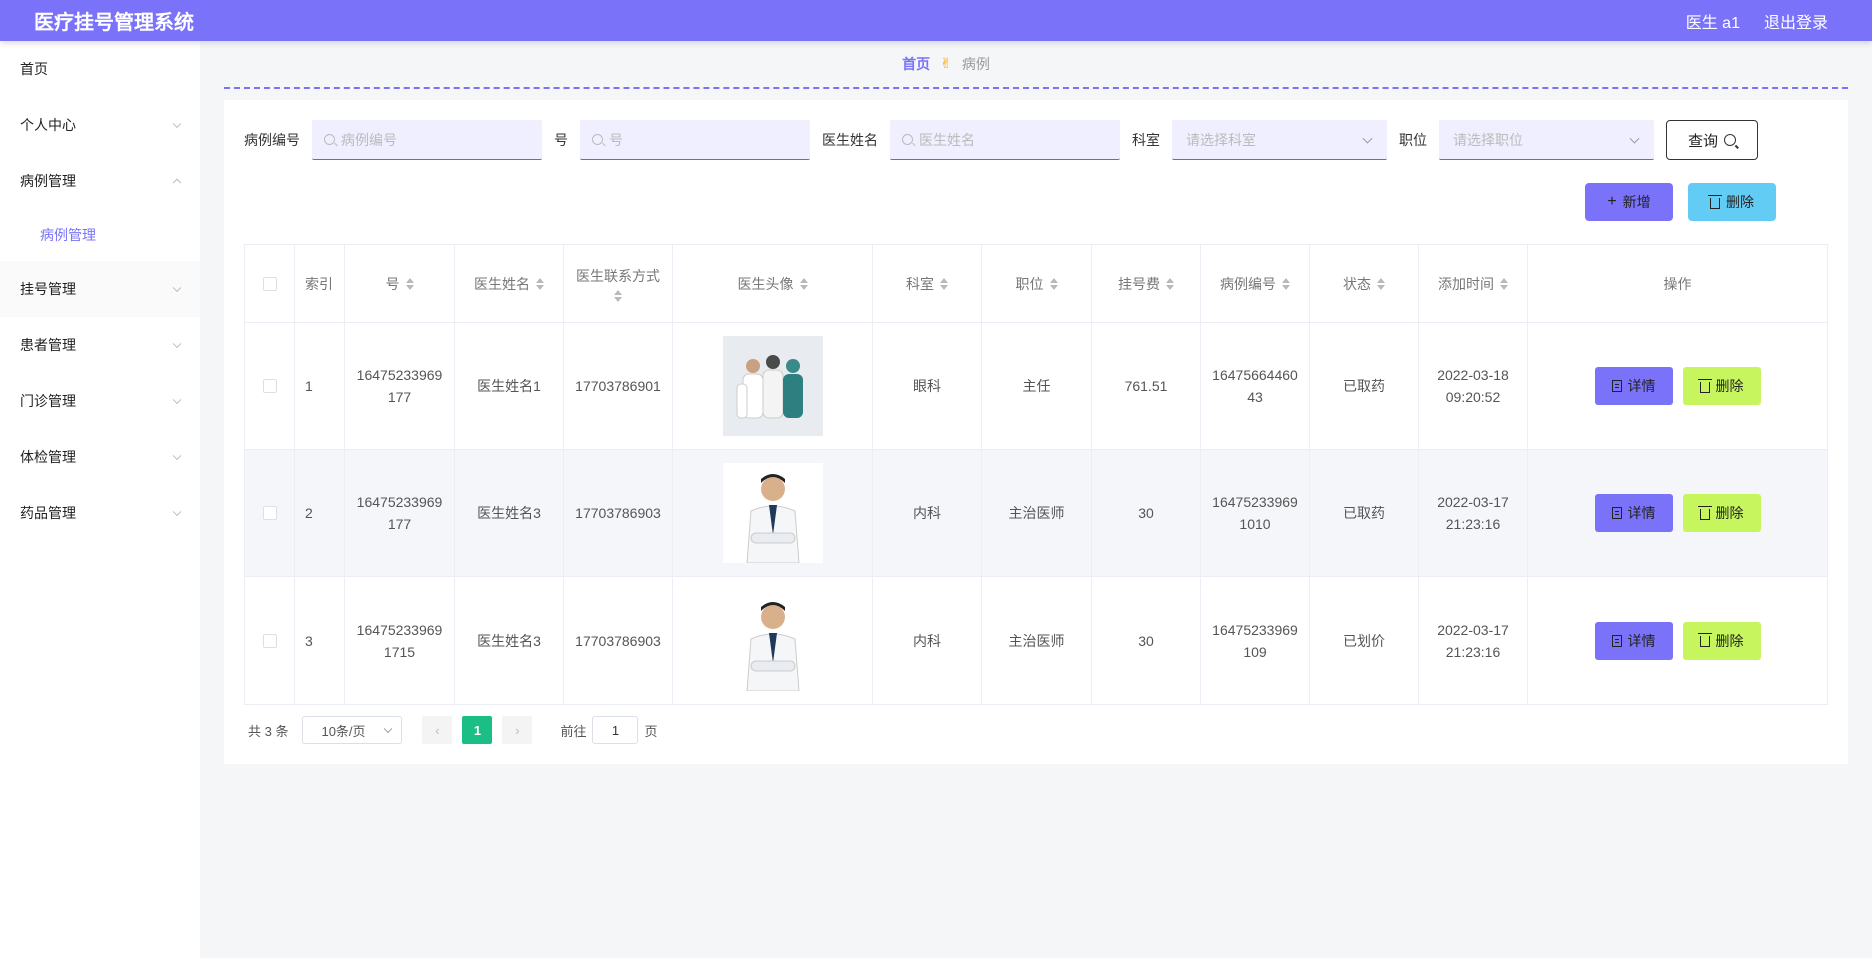 This screenshot has height=958, width=1872. What do you see at coordinates (268, 731) in the screenshot?
I see `total-count: 共 3 条` at bounding box center [268, 731].